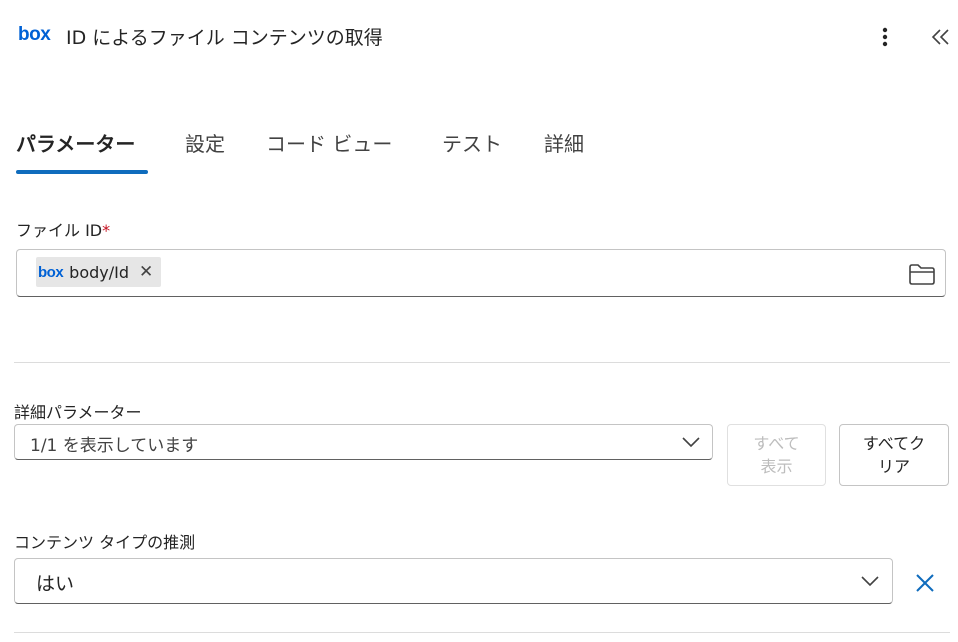 Image resolution: width=958 pixels, height=642 pixels. I want to click on content-type-label: コンテンツ タイプの推測, so click(105, 542).